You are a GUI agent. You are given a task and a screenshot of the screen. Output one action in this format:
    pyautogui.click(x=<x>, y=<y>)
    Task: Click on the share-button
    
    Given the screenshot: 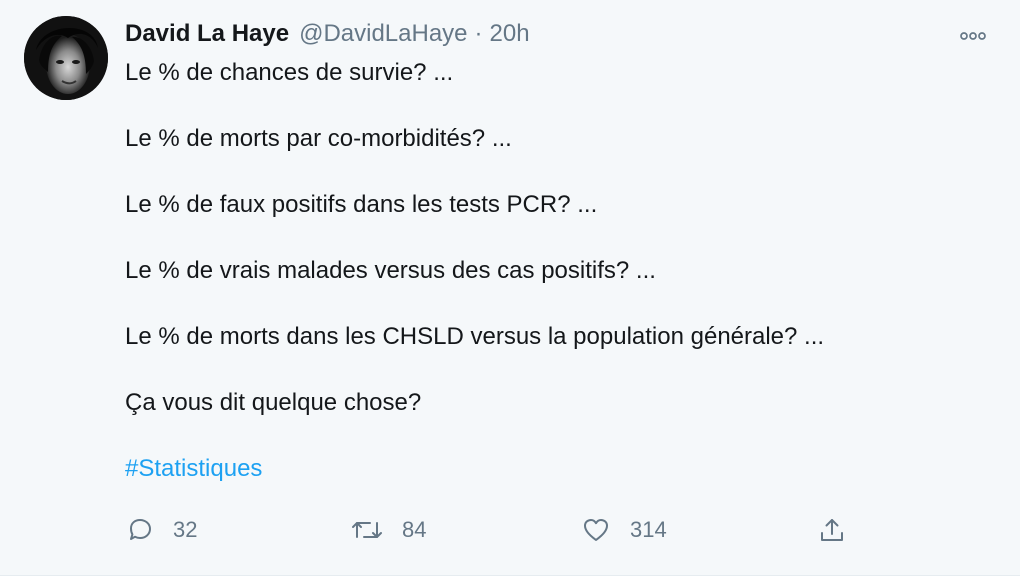 What is the action you would take?
    pyautogui.click(x=832, y=530)
    